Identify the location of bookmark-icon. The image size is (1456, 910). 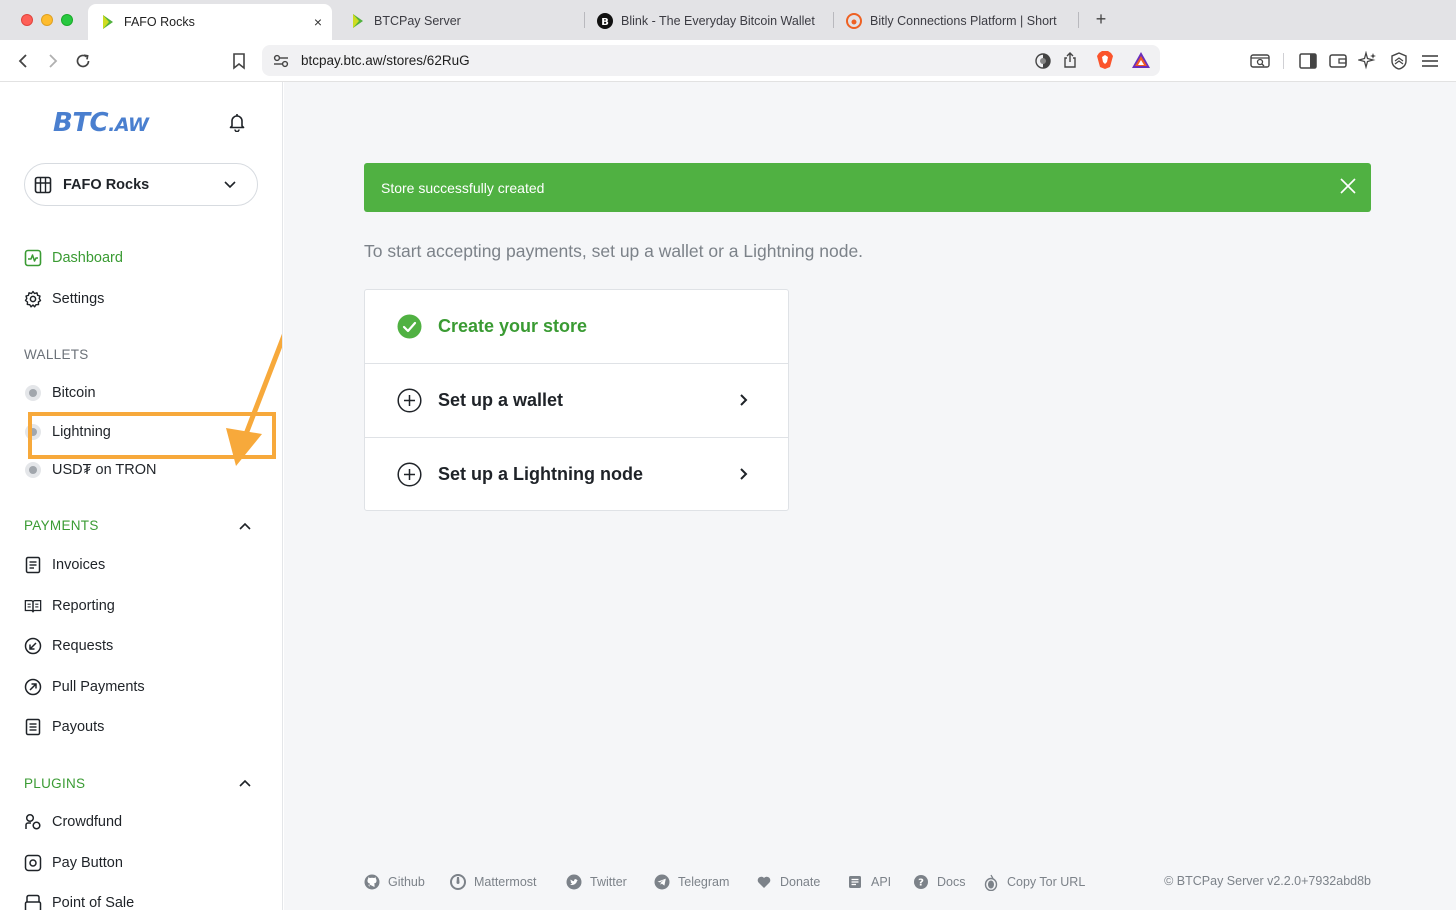
(239, 61).